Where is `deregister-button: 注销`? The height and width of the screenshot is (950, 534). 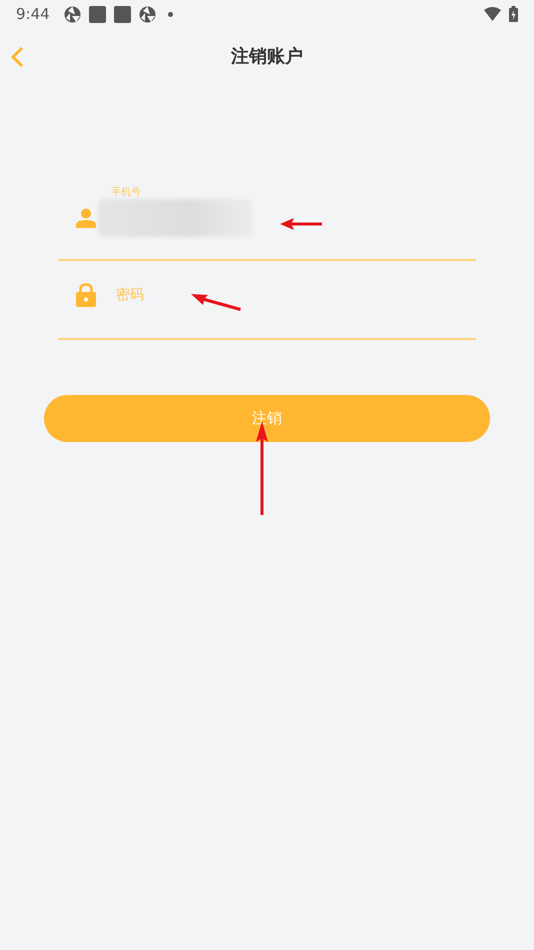
deregister-button: 注销 is located at coordinates (267, 418).